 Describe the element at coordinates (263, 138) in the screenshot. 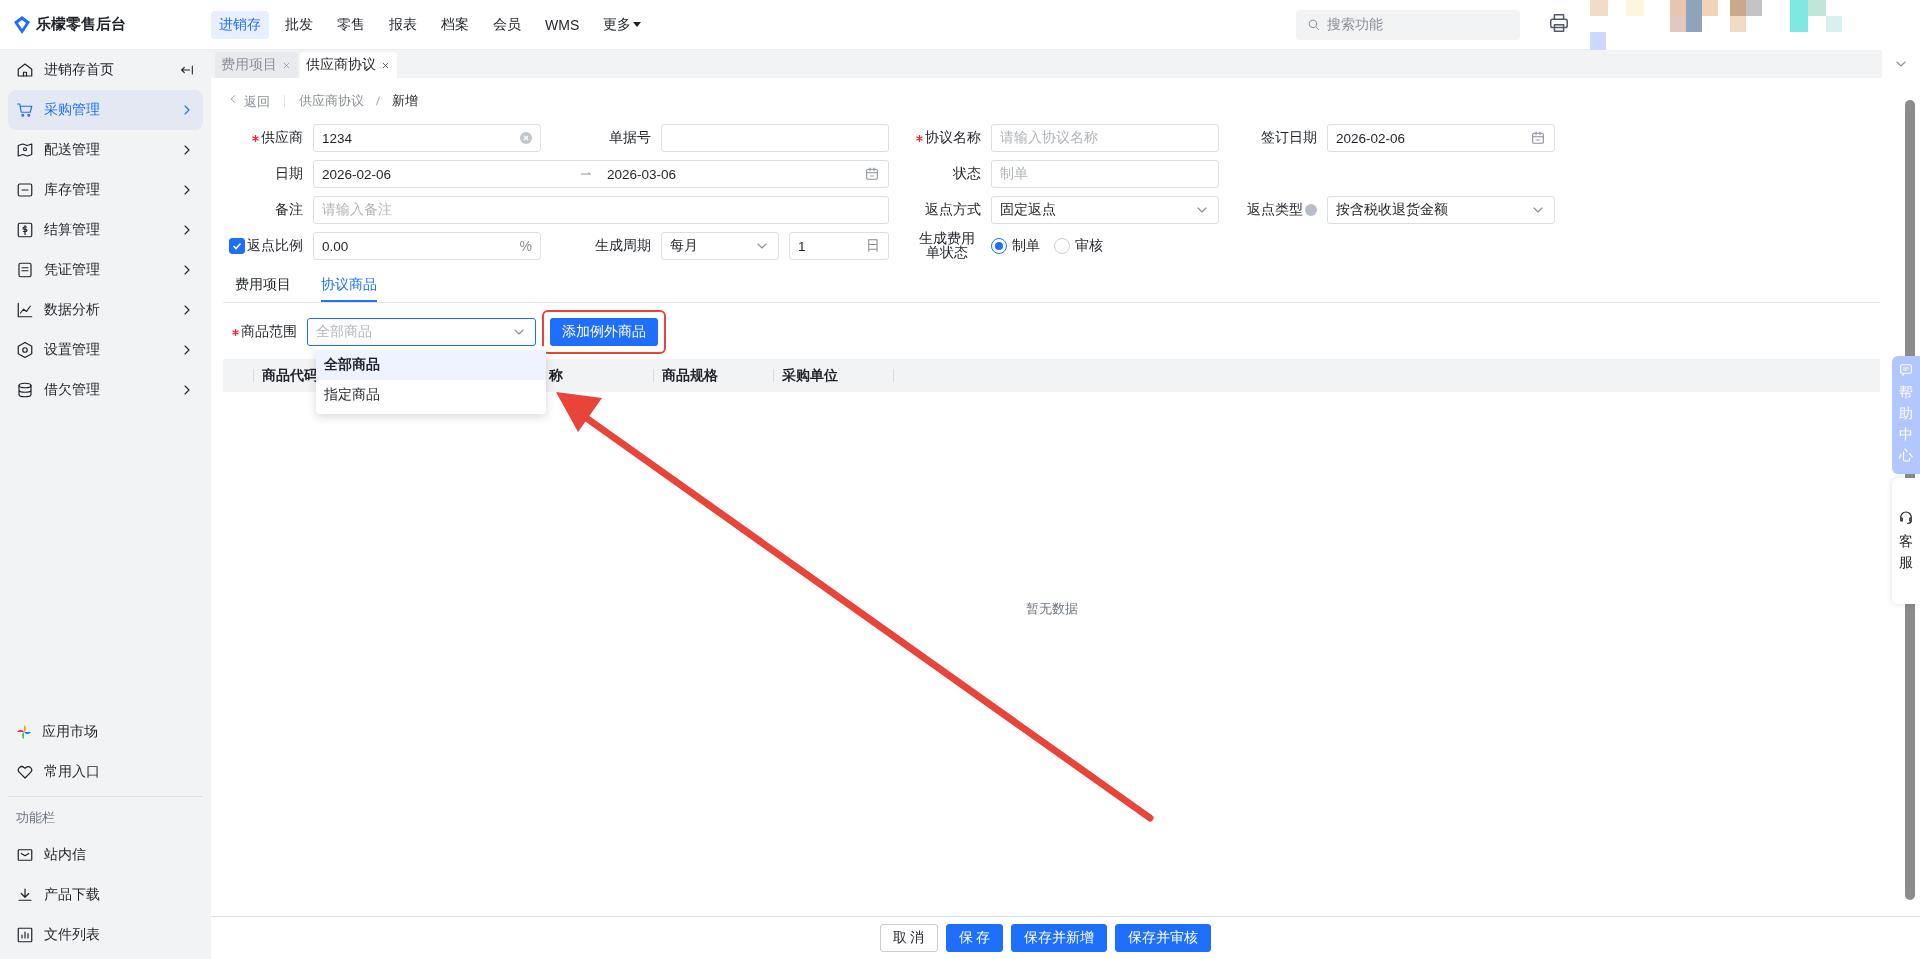

I see `field-label: 供应商` at that location.